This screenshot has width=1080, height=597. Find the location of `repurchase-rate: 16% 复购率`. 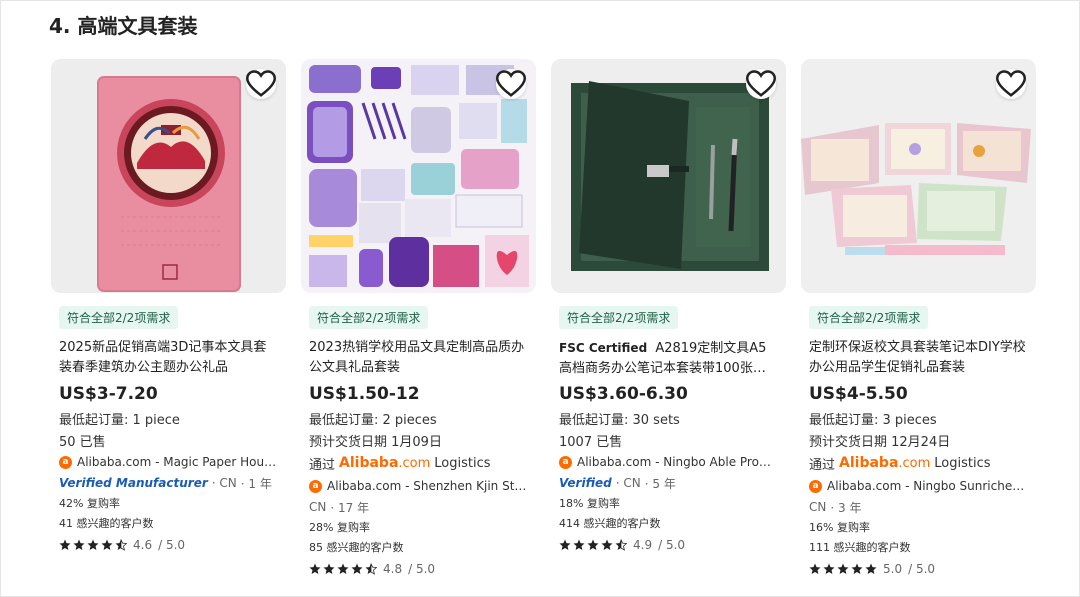

repurchase-rate: 16% 复购率 is located at coordinates (839, 527).